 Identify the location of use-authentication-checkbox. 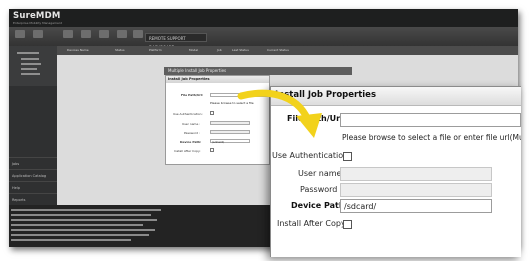
(347, 156).